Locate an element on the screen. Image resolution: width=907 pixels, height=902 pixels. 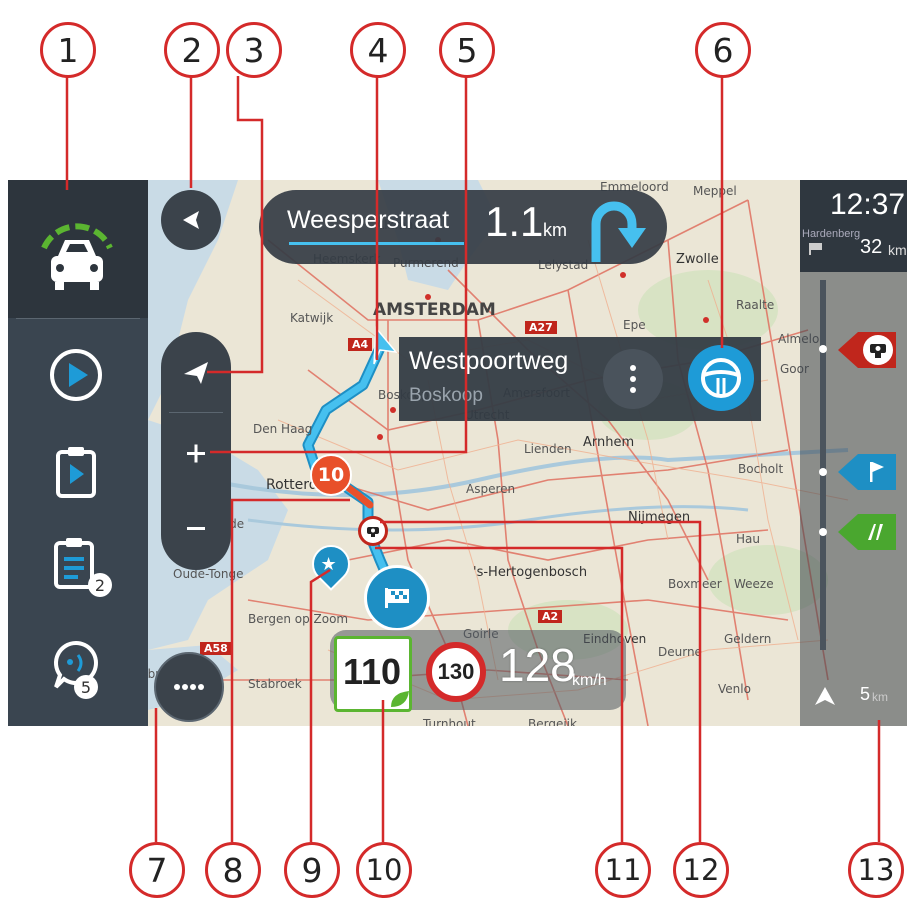
speed-limit-sign: 110 is located at coordinates (373, 674).